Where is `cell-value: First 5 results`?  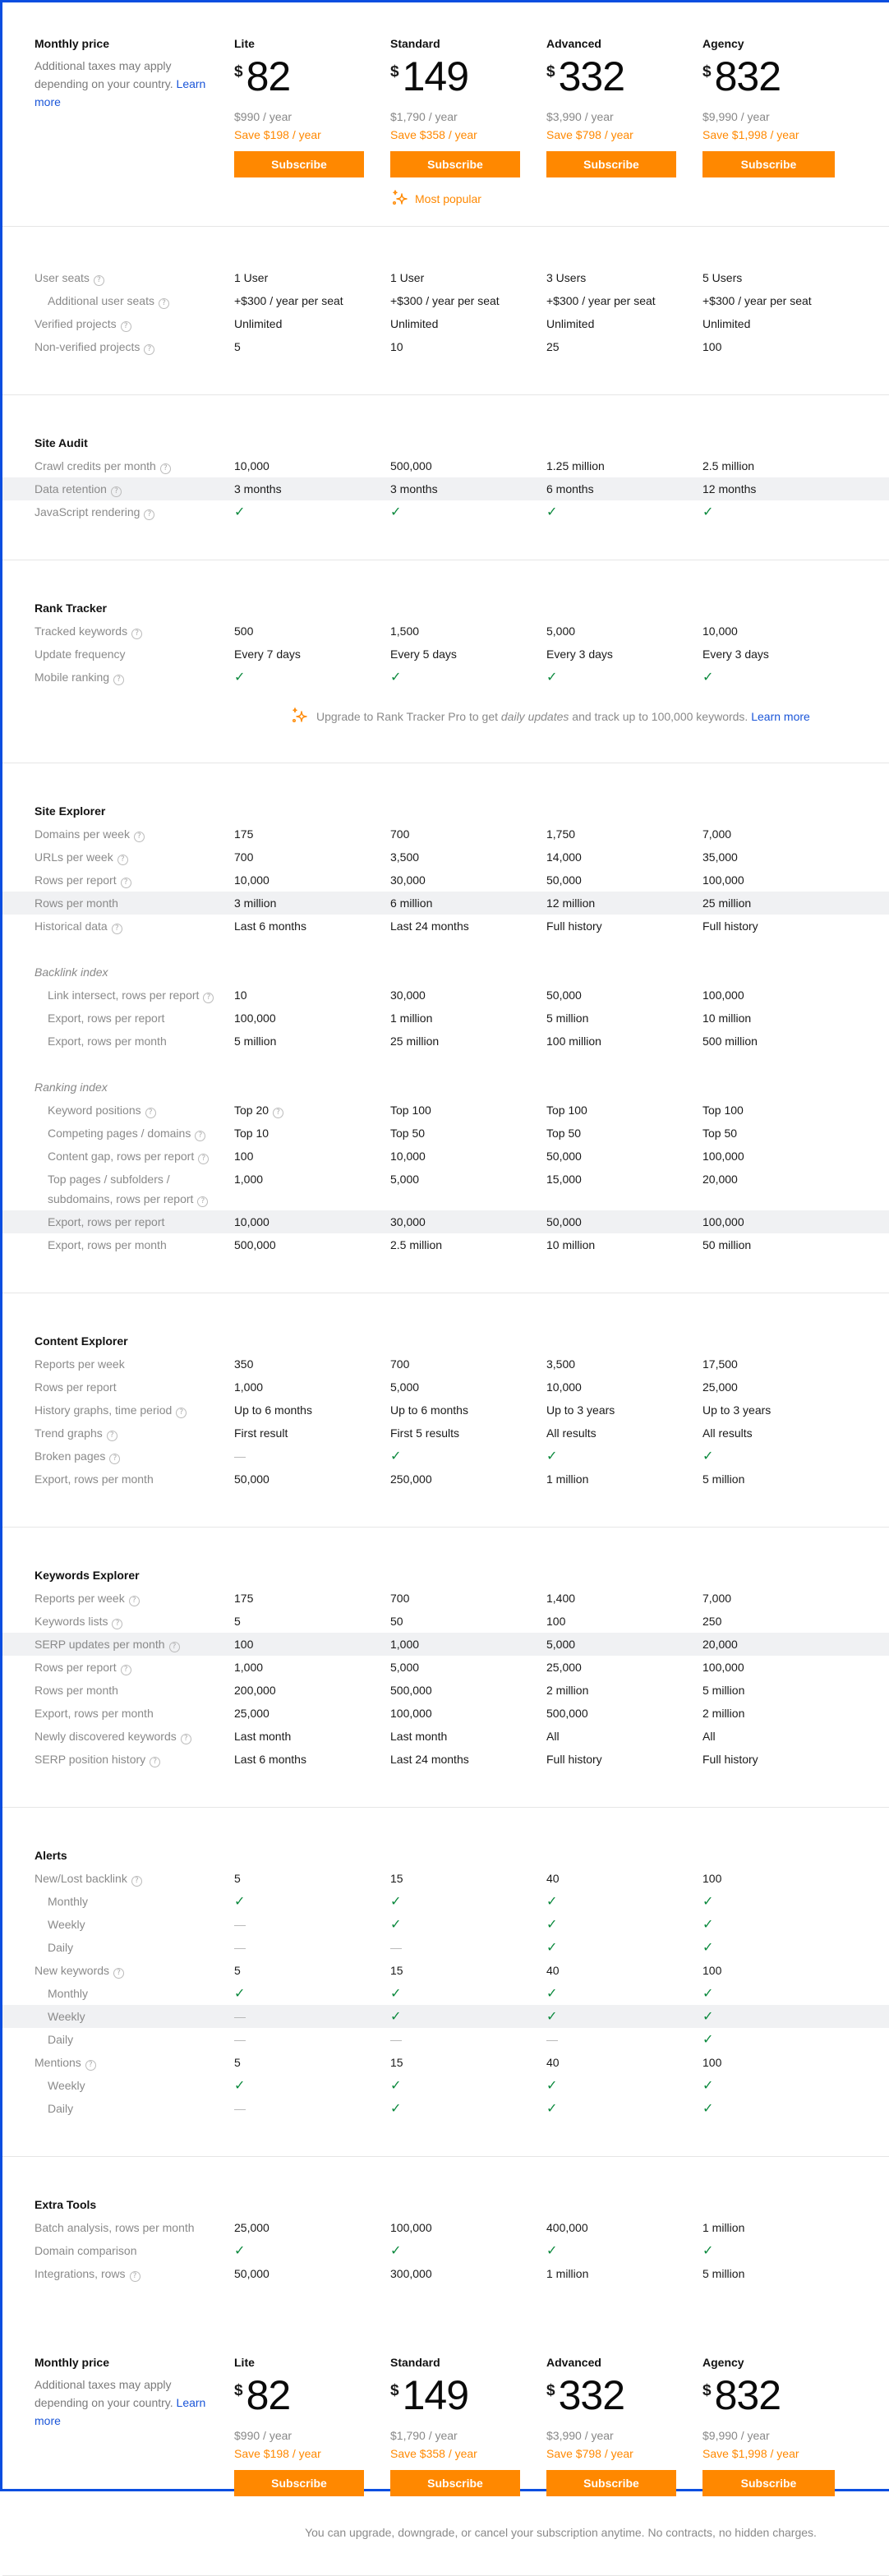
cell-value: First 5 results is located at coordinates (468, 1433).